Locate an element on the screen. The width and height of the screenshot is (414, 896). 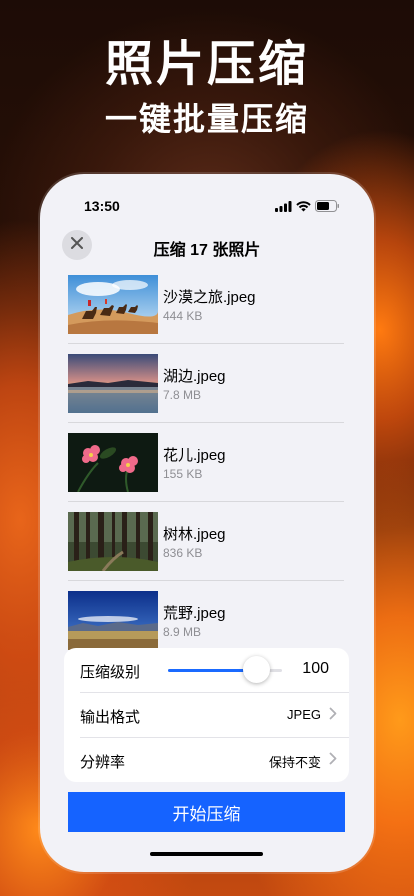
file-name: 花儿.jpeg is located at coordinates (194, 455).